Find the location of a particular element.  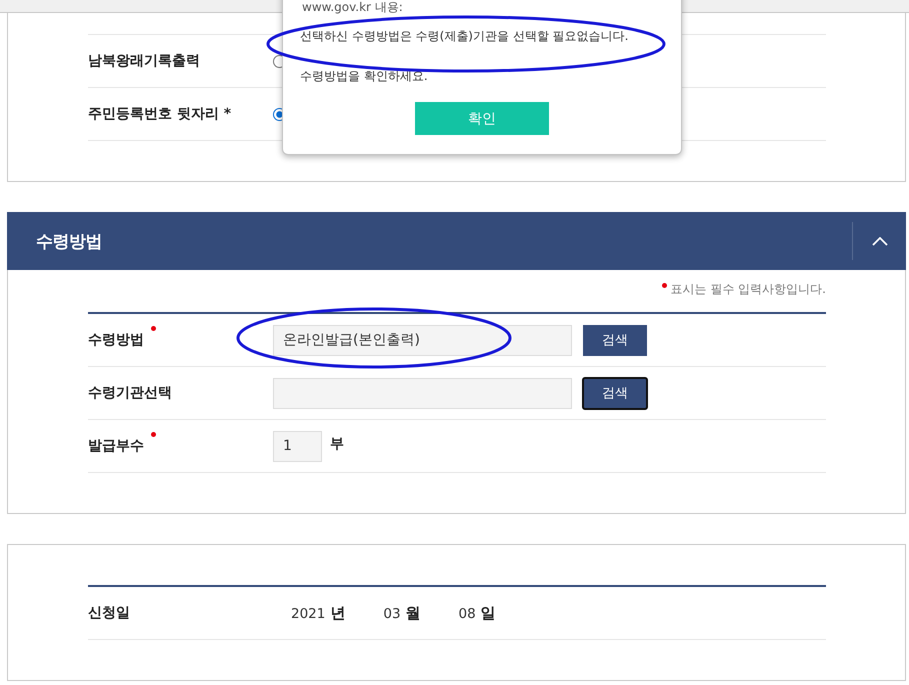

dialog-origin: www.gov.kr 내용: is located at coordinates (352, 7).